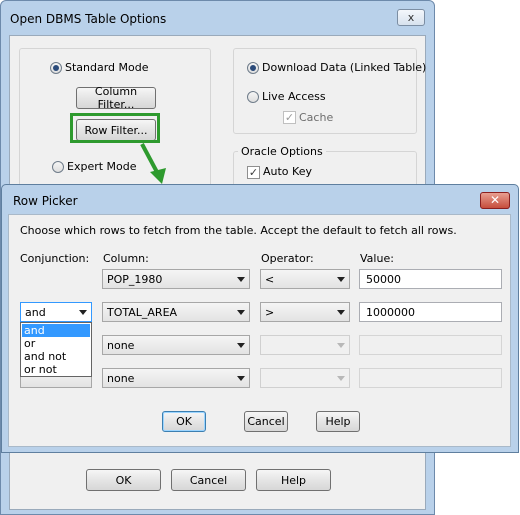  Describe the element at coordinates (55, 258) in the screenshot. I see `conjunction-header: Conjunction:` at that location.